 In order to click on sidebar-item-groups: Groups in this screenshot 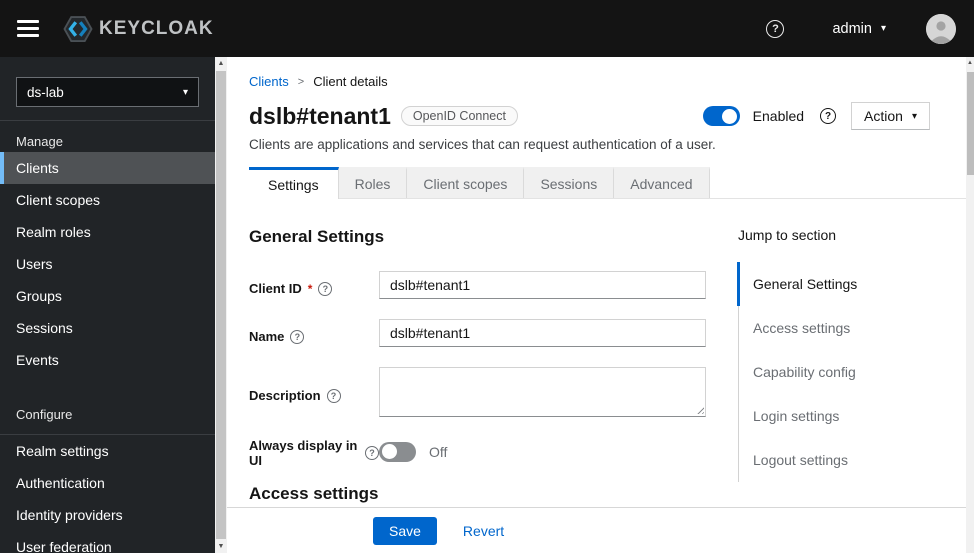, I will do `click(107, 296)`.